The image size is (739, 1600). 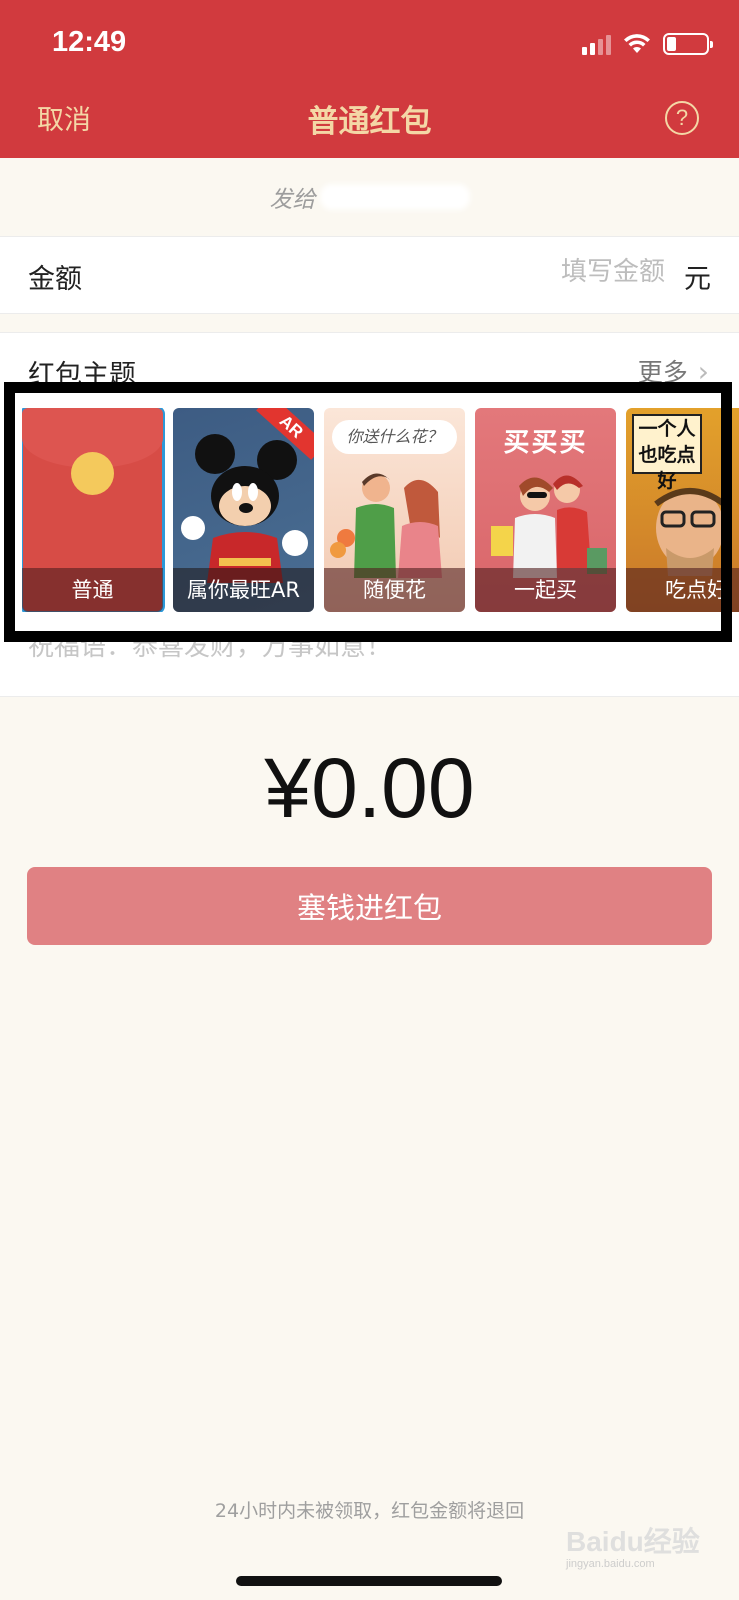 What do you see at coordinates (688, 44) in the screenshot?
I see `battery-icon` at bounding box center [688, 44].